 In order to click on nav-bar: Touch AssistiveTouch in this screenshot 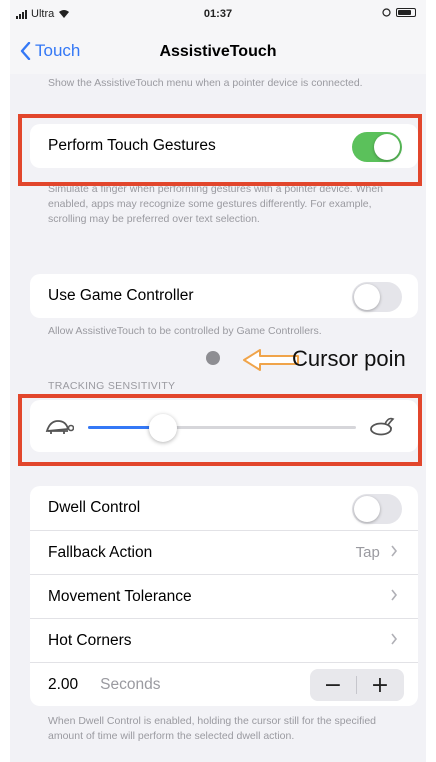, I will do `click(218, 52)`.